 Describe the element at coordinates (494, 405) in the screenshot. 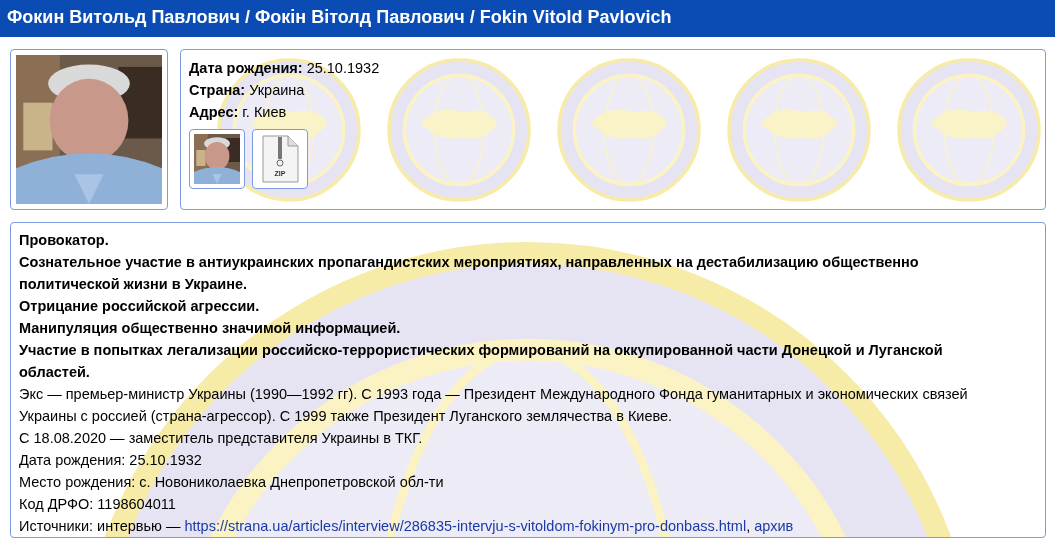

I see `note-text: Экс — премьер-министр Украины (1990—1992 гг). С 1993 года — Президент Международного Фонда гуманитарных и экономических связей Украины с россией (страна-агрессор). С 1999 также Президент Луганского землячества в Киеве.` at that location.